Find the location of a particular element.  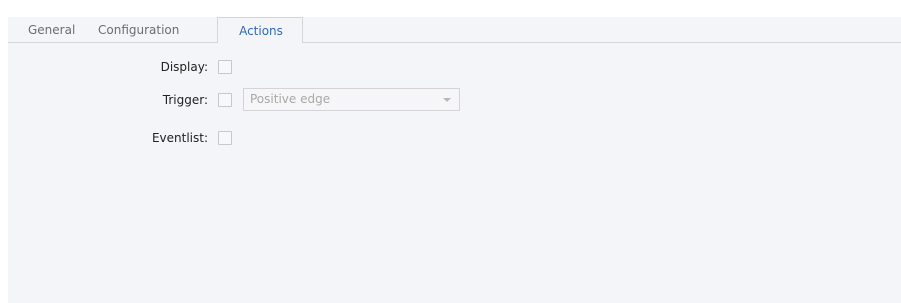

trigger-checkbox is located at coordinates (225, 100).